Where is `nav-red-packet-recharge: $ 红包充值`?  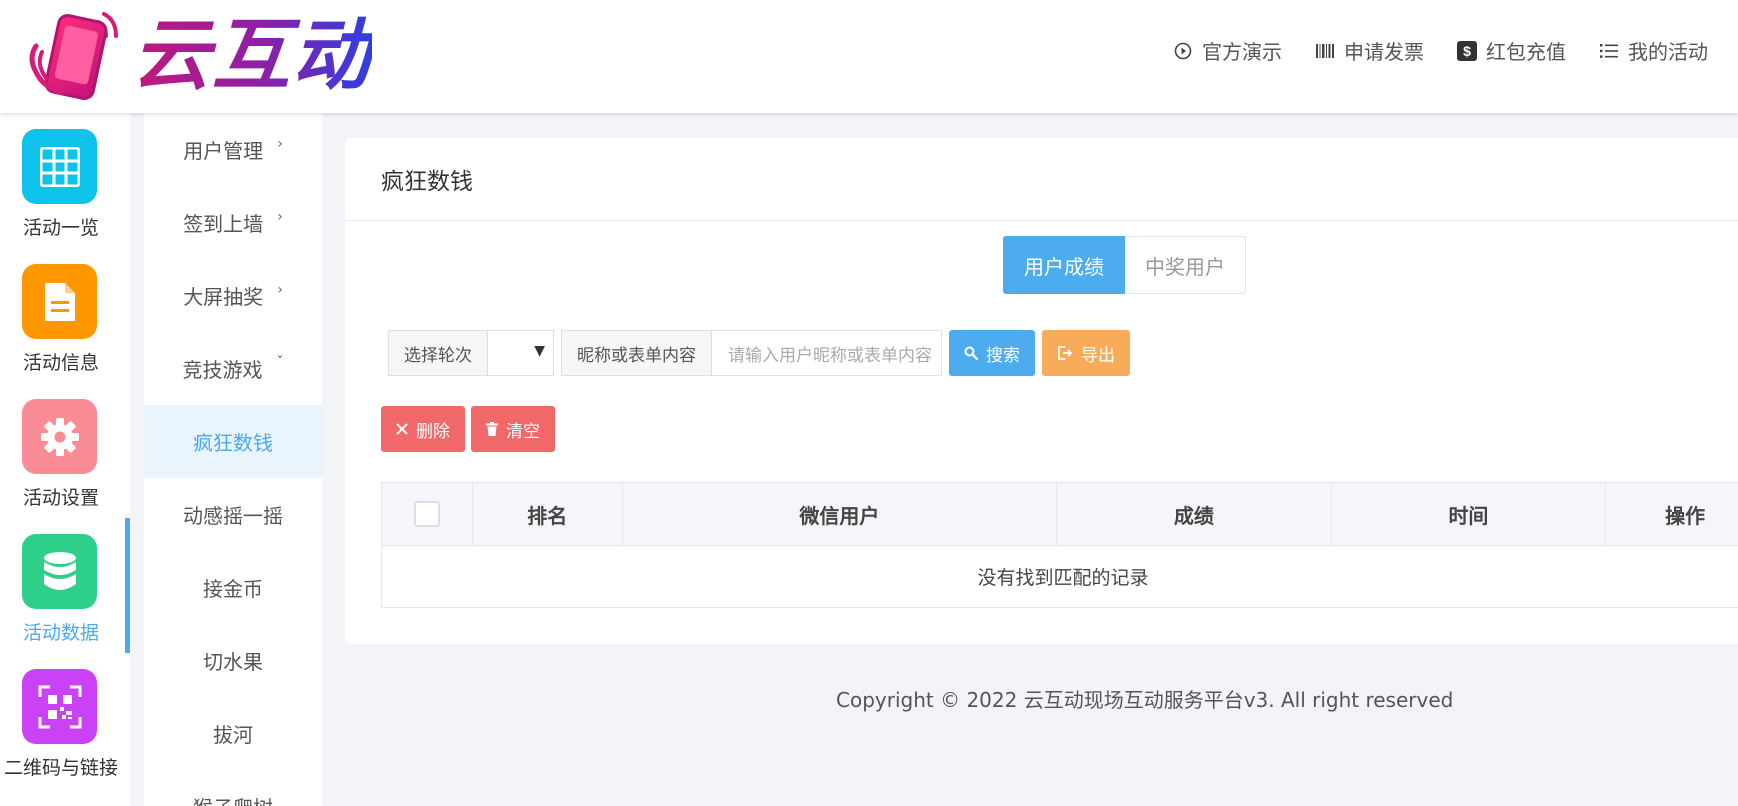
nav-red-packet-recharge: $ 红包充值 is located at coordinates (1511, 50).